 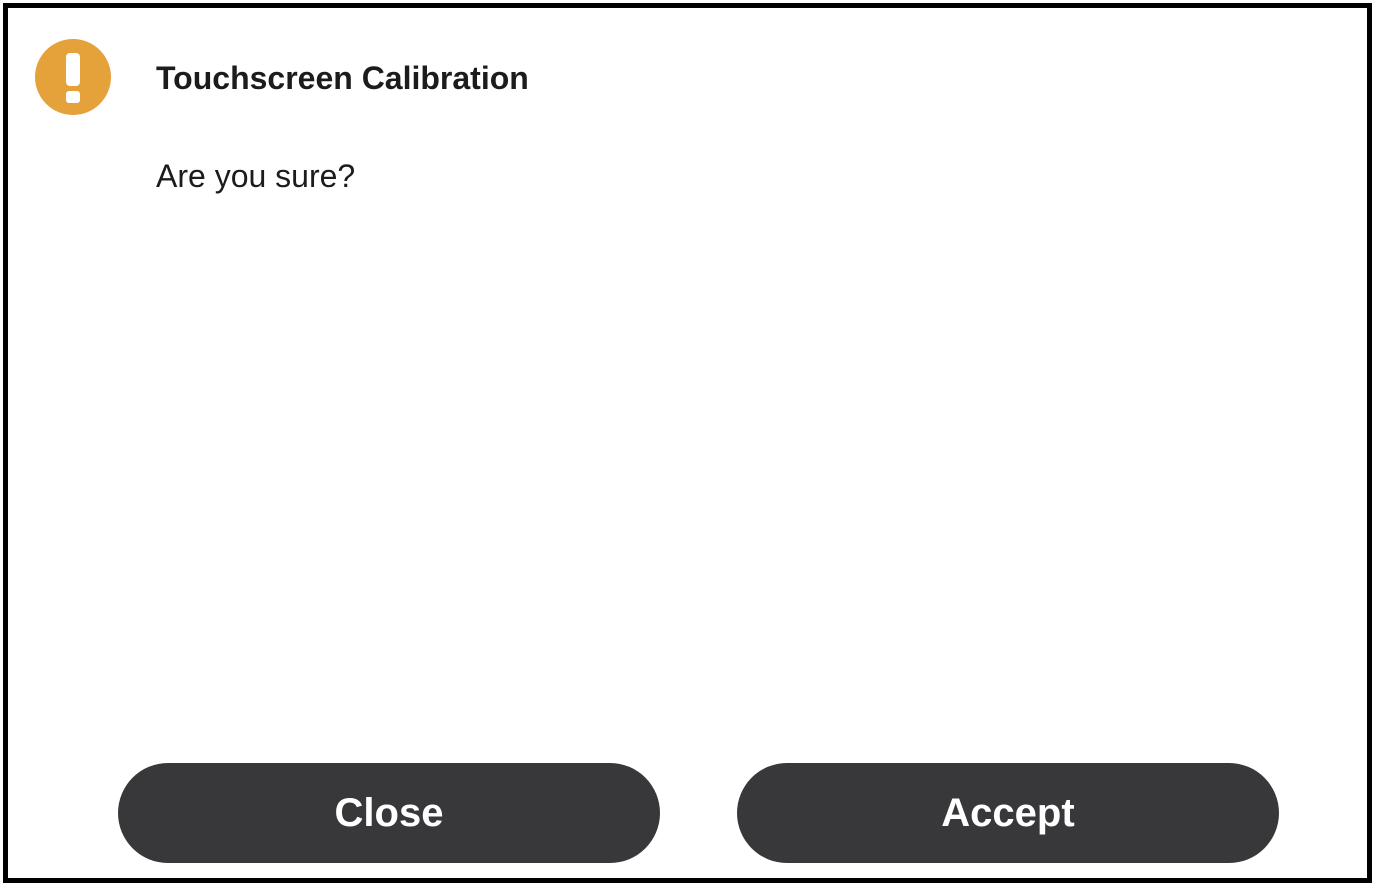 What do you see at coordinates (1008, 813) in the screenshot?
I see `accept-button: Accept` at bounding box center [1008, 813].